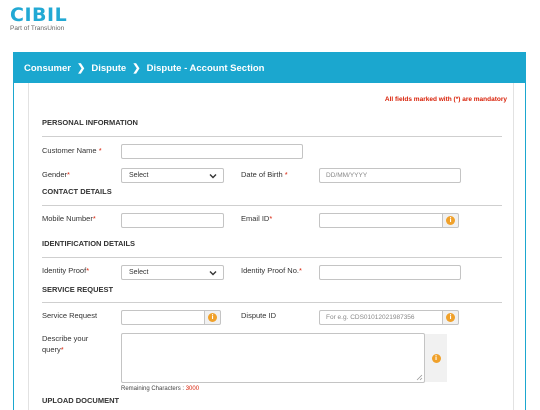 The width and height of the screenshot is (540, 410). I want to click on dispute-id-label: Dispute ID, so click(259, 315).